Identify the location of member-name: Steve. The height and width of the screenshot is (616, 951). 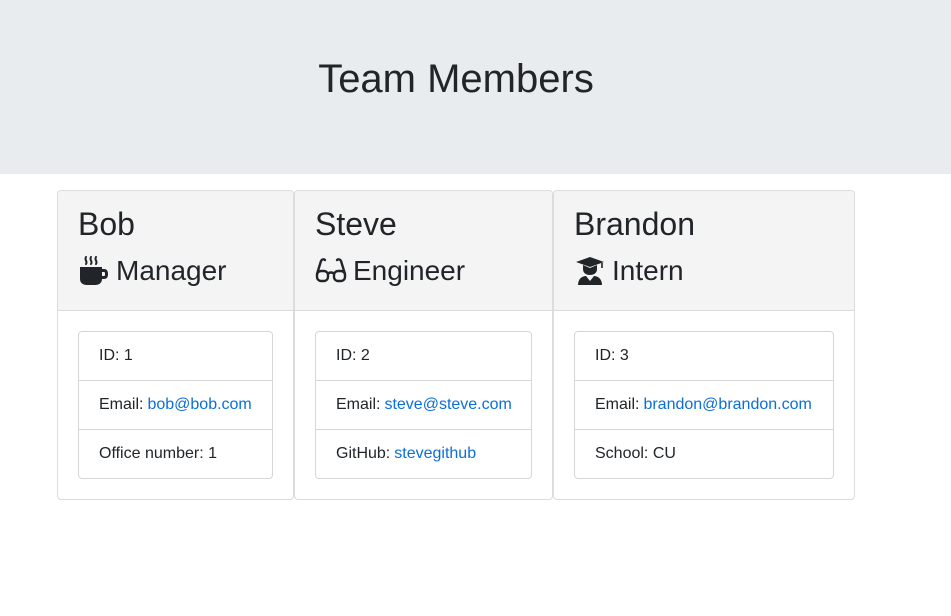
(356, 224).